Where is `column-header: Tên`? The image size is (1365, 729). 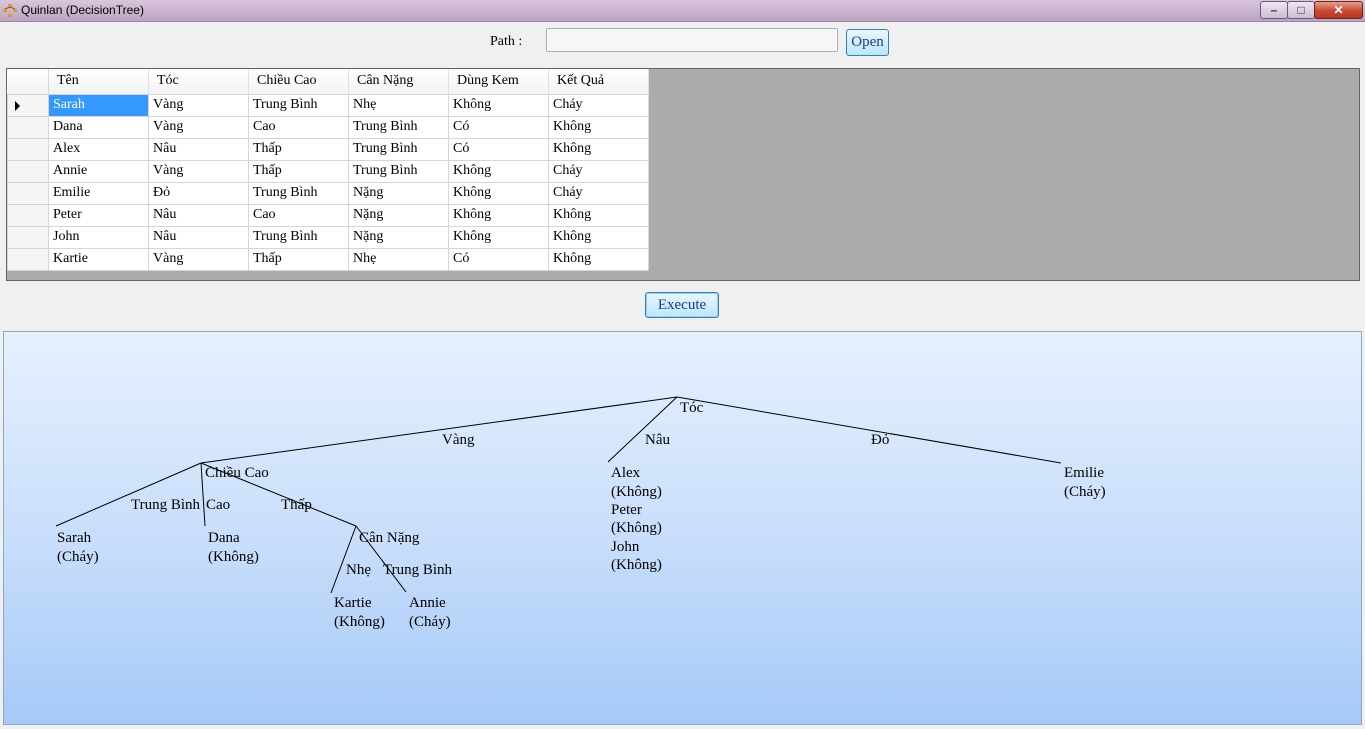 column-header: Tên is located at coordinates (98, 82).